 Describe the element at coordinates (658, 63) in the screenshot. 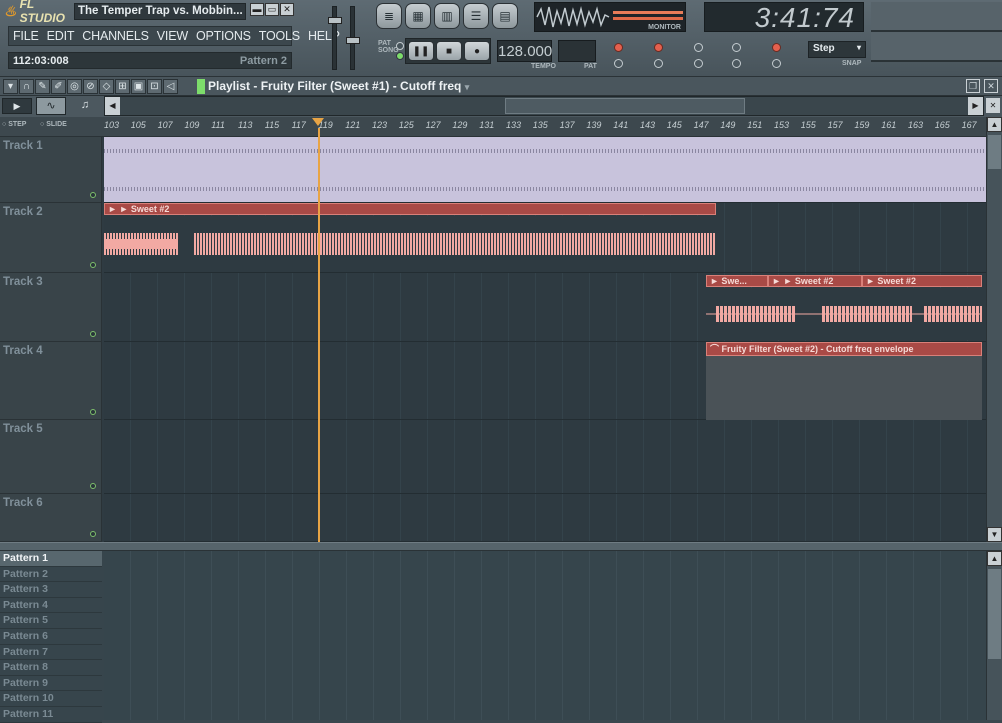

I see `wait-input-toggle` at that location.